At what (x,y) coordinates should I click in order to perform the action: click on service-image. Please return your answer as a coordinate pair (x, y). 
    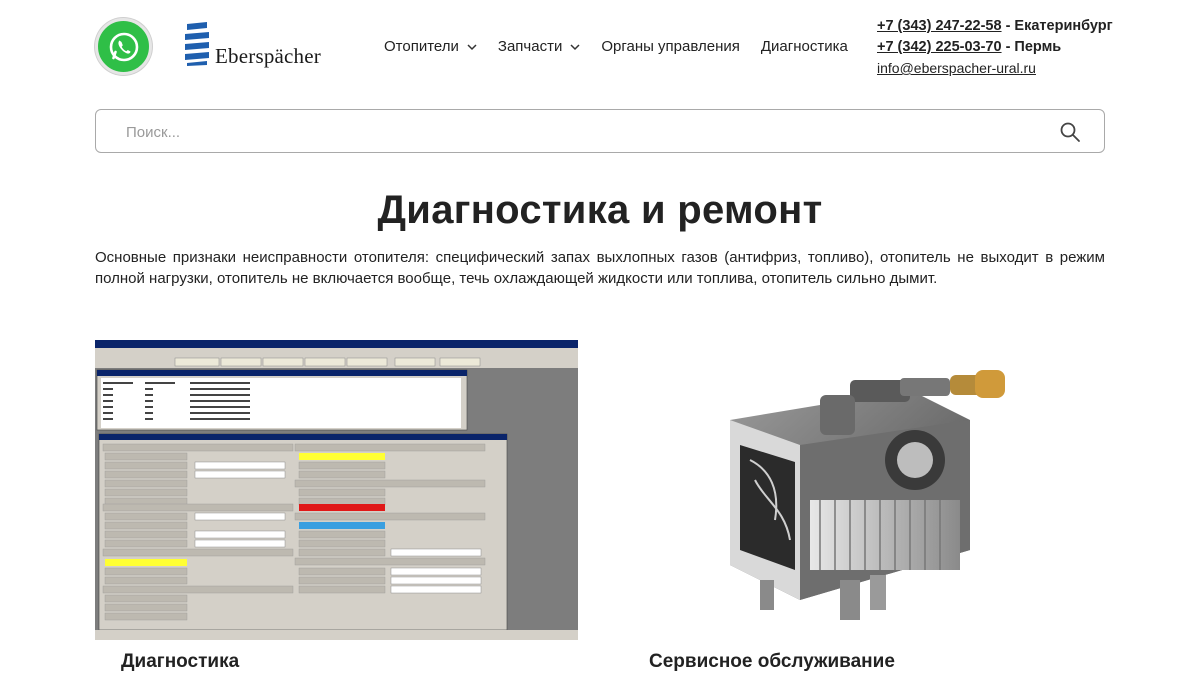
    Looking at the image, I should click on (860, 495).